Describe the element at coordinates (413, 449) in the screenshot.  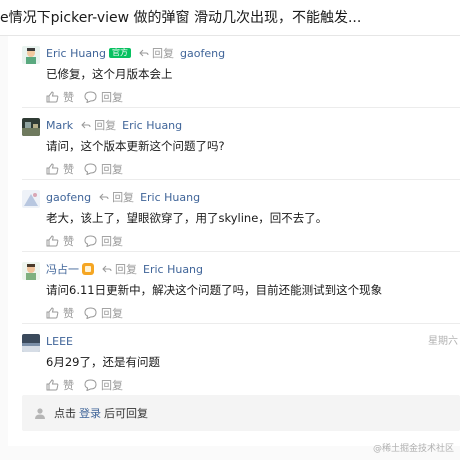
I see `watermark: @稀土掘金技术社区` at that location.